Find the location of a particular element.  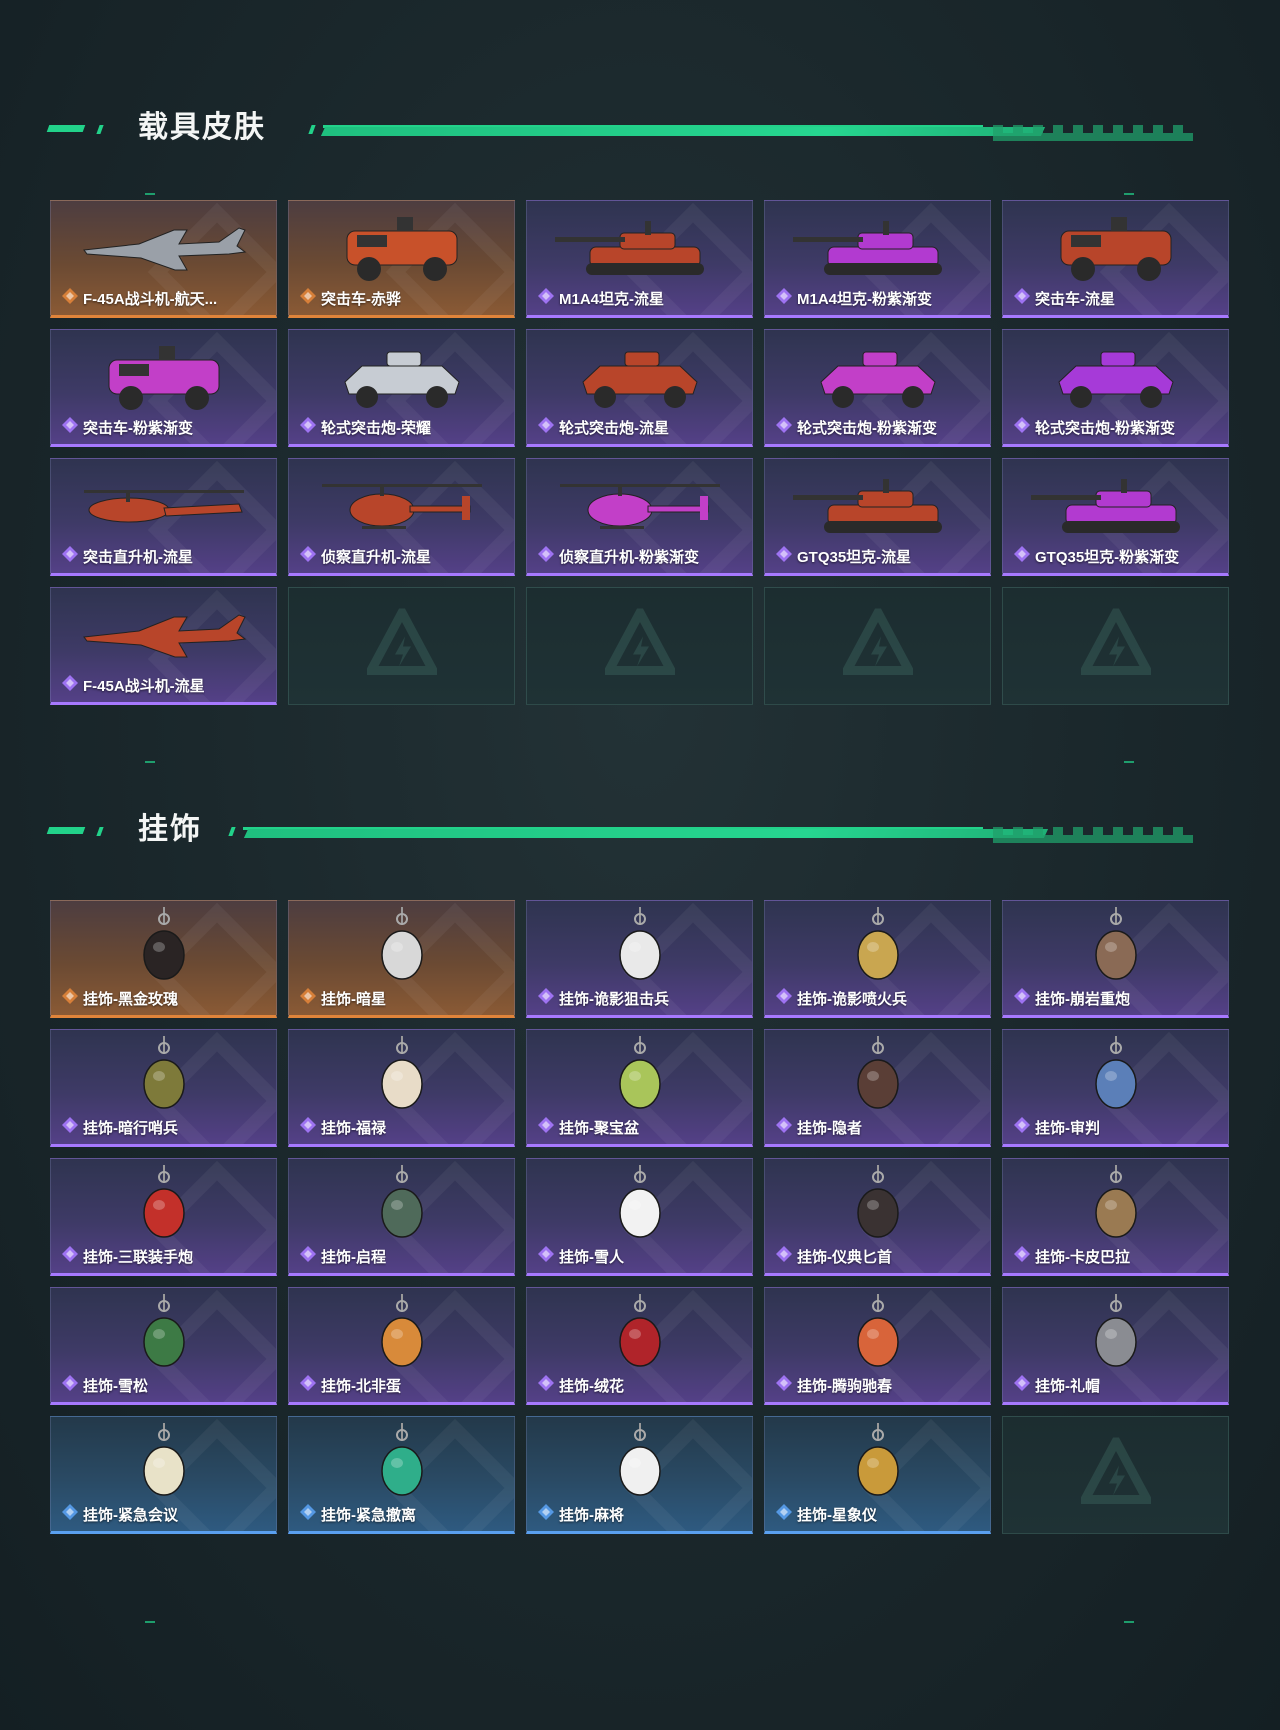

vehicle-skin-card: M1A4坦克-流星 is located at coordinates (639, 259).